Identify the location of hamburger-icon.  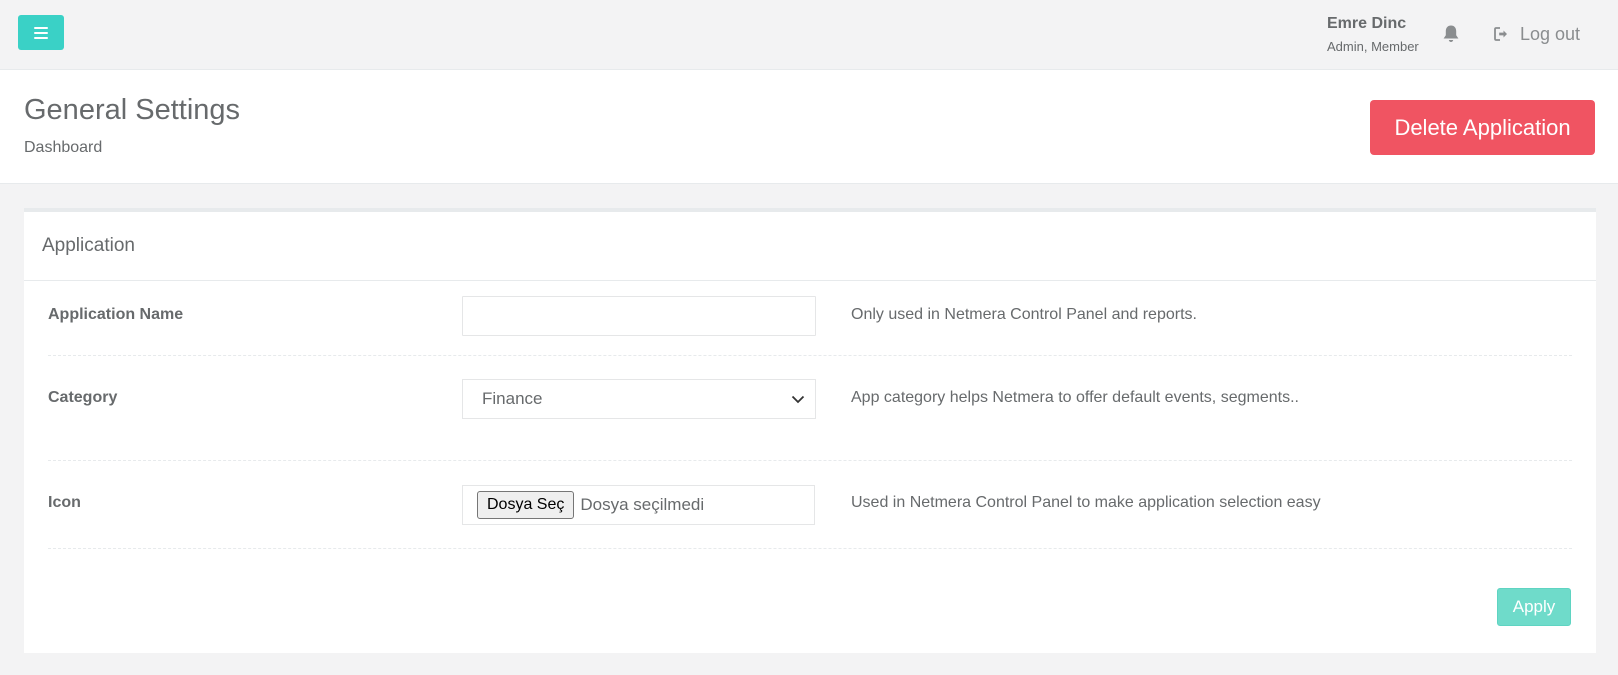
(41, 32).